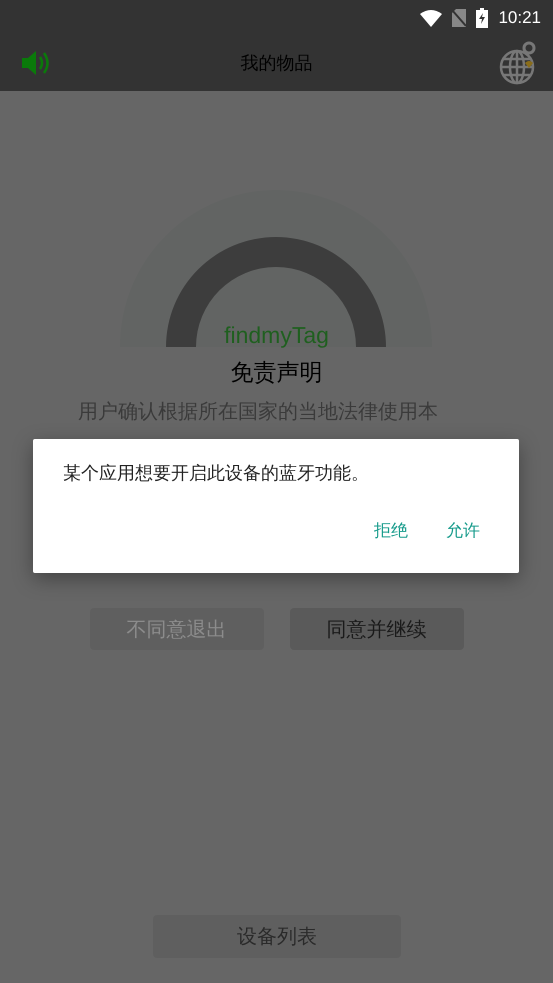 Image resolution: width=553 pixels, height=983 pixels. I want to click on battery-charging-icon, so click(482, 18).